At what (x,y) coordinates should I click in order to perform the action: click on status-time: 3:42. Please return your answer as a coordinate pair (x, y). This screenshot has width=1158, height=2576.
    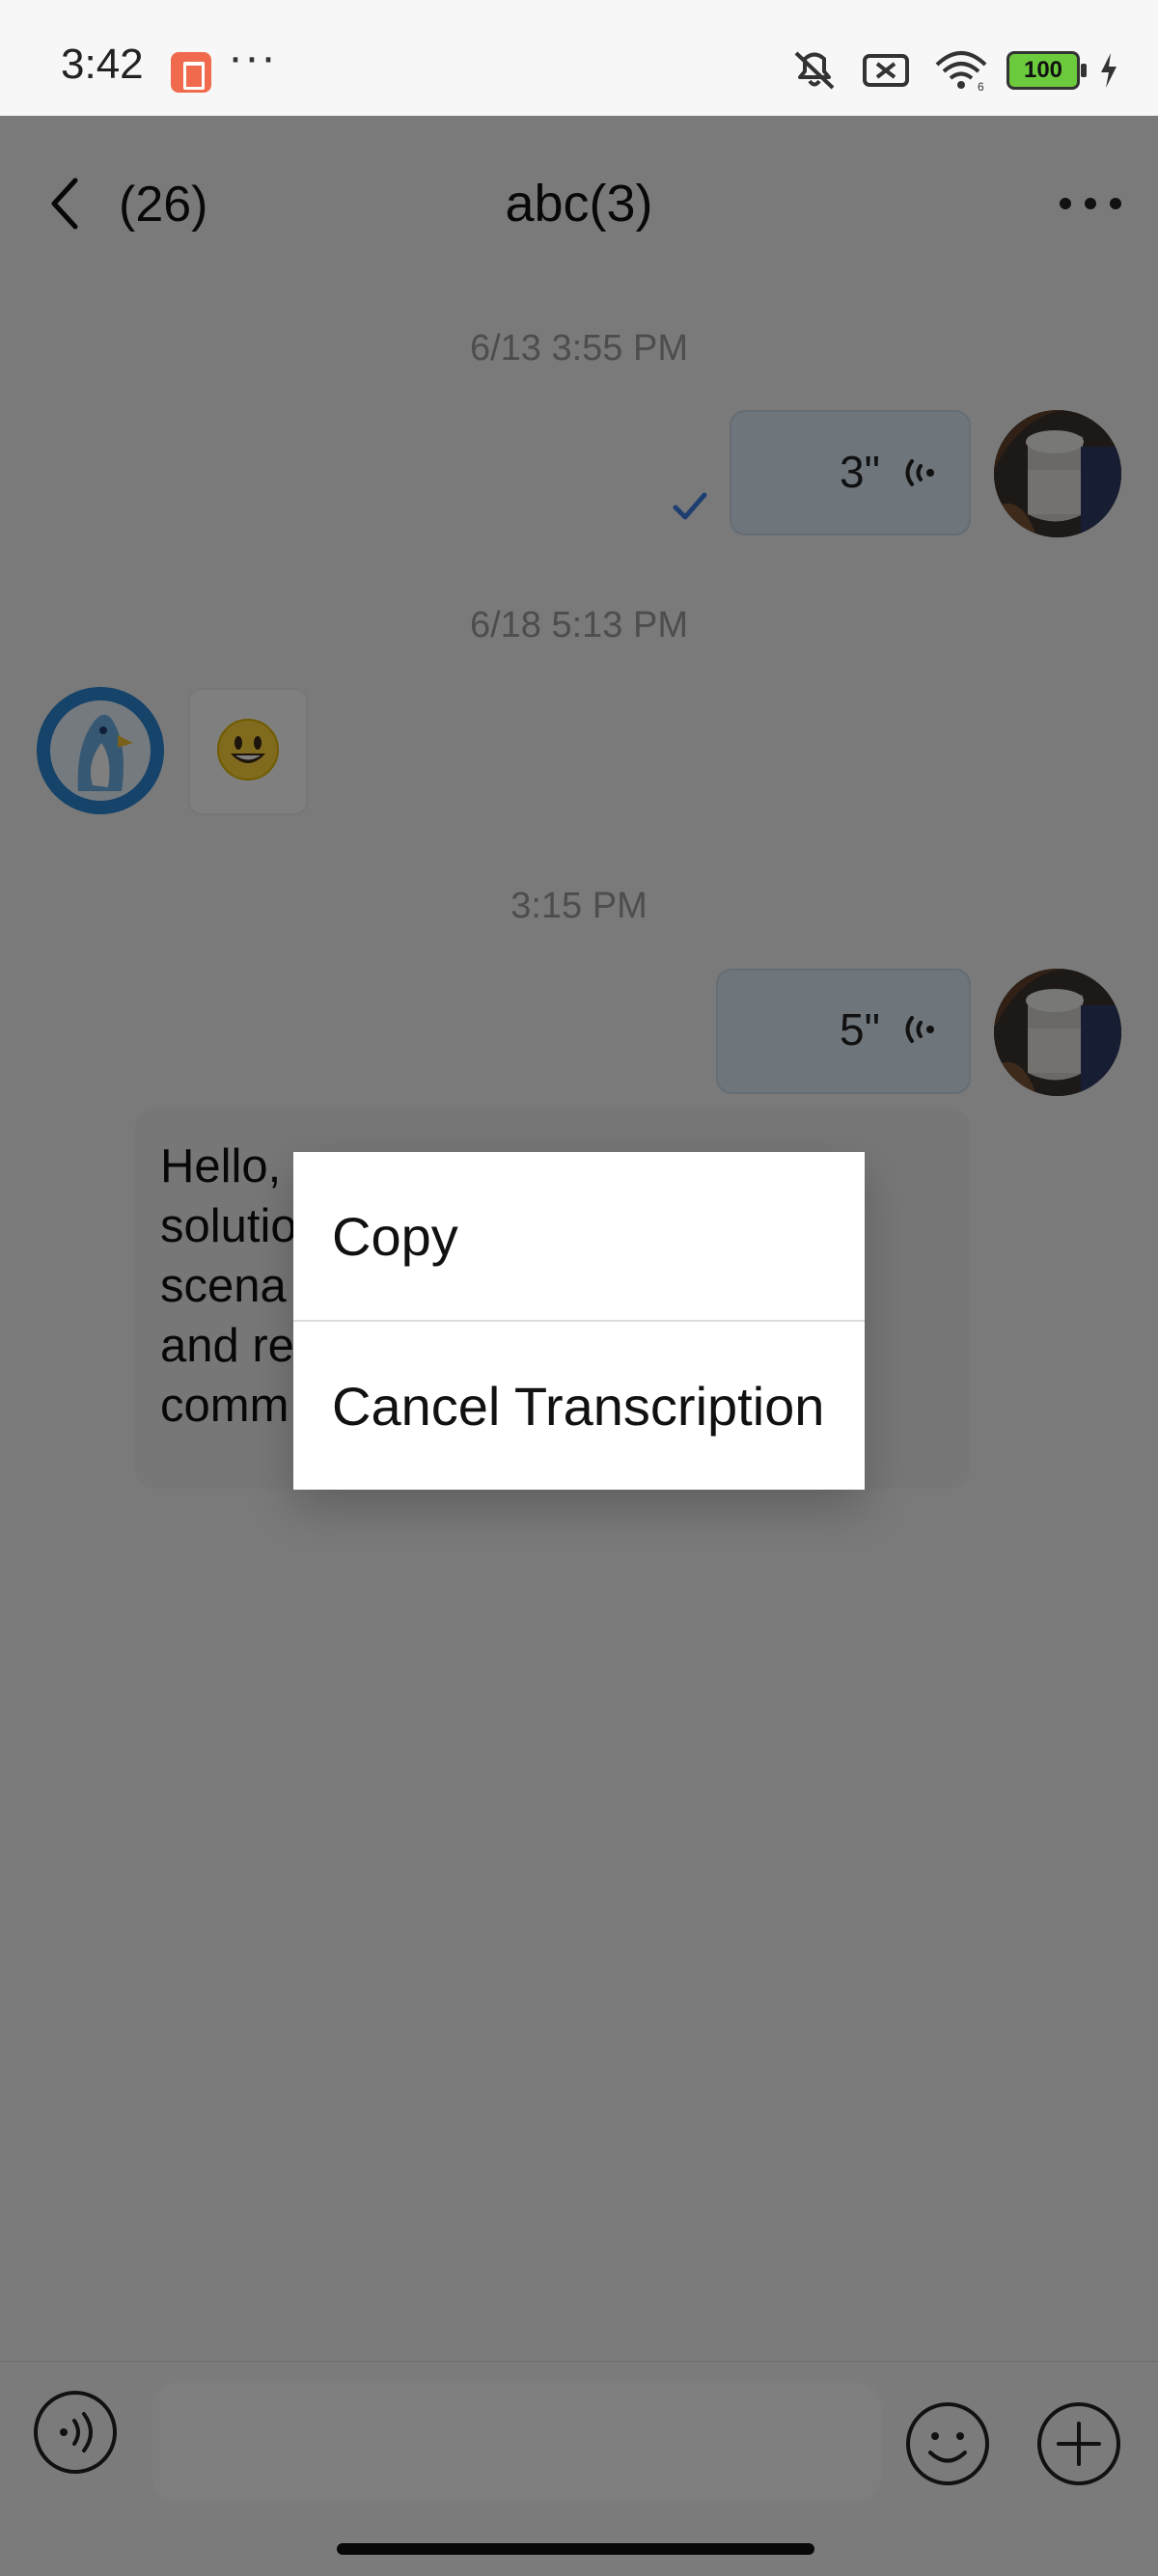
    Looking at the image, I should click on (102, 64).